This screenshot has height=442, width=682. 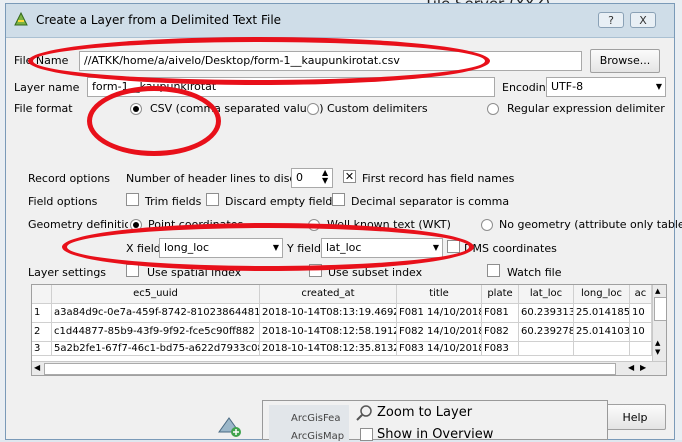 I want to click on regex-radio, so click(x=493, y=109).